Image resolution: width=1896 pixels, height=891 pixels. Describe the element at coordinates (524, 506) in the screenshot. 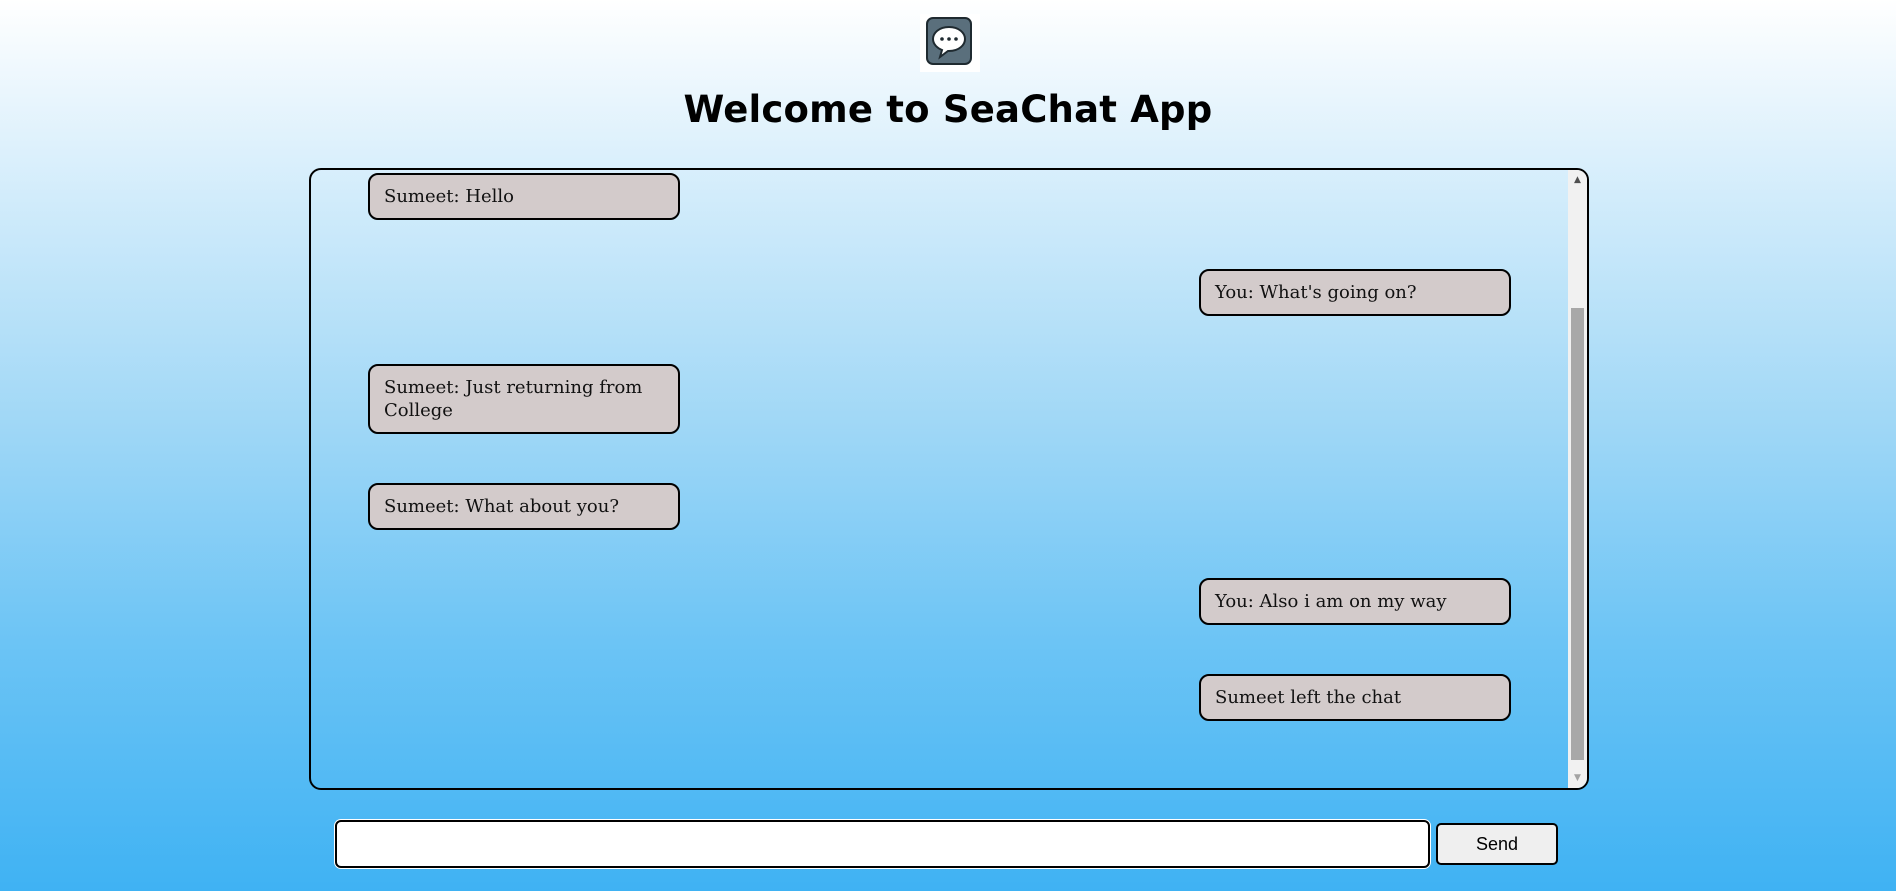

I see `message-bubble: Sumeet: What about you?` at that location.